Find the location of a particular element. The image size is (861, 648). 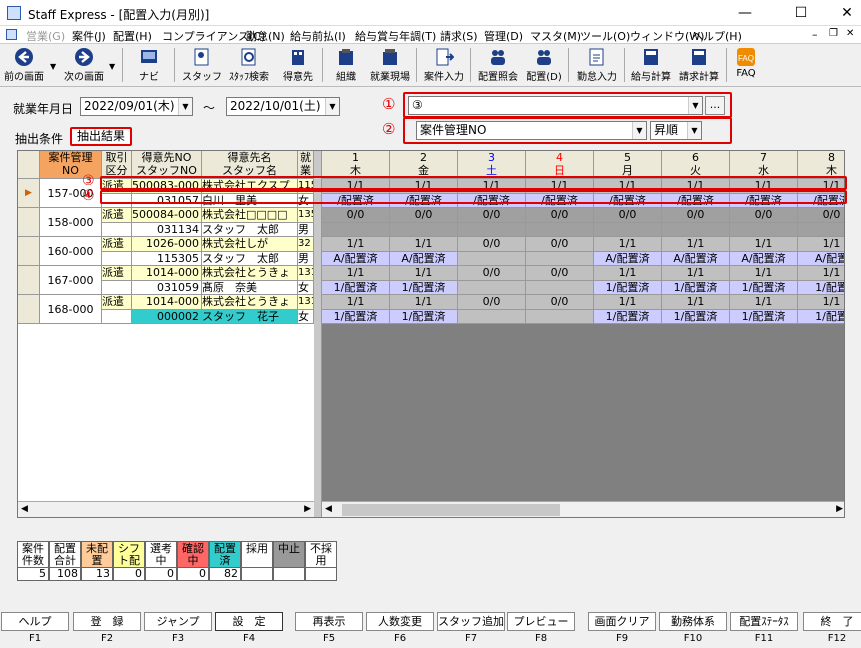

staff-no-cell: 115305 is located at coordinates (167, 258).